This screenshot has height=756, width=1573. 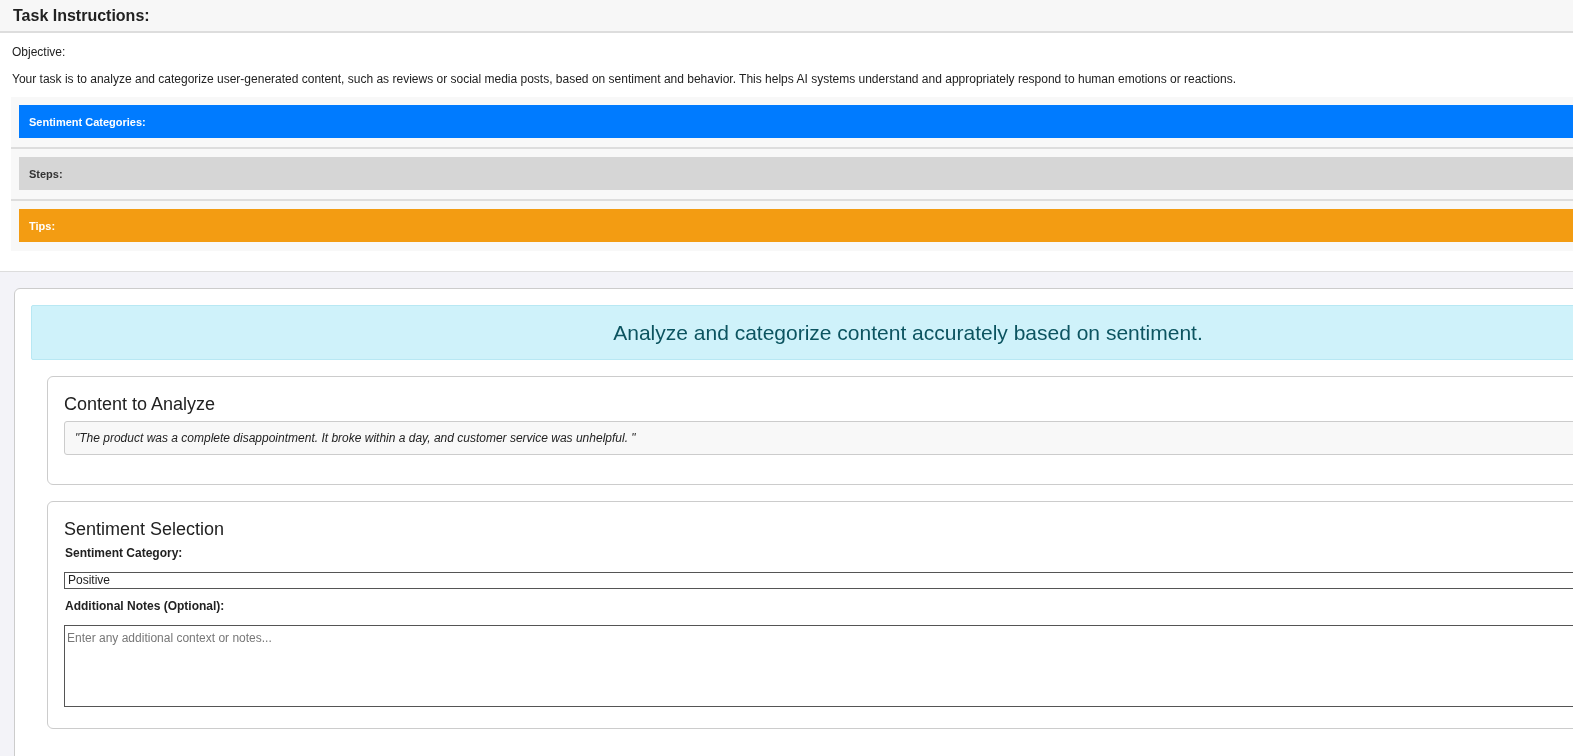 I want to click on section-header: Sentiment Categories:, so click(x=796, y=121).